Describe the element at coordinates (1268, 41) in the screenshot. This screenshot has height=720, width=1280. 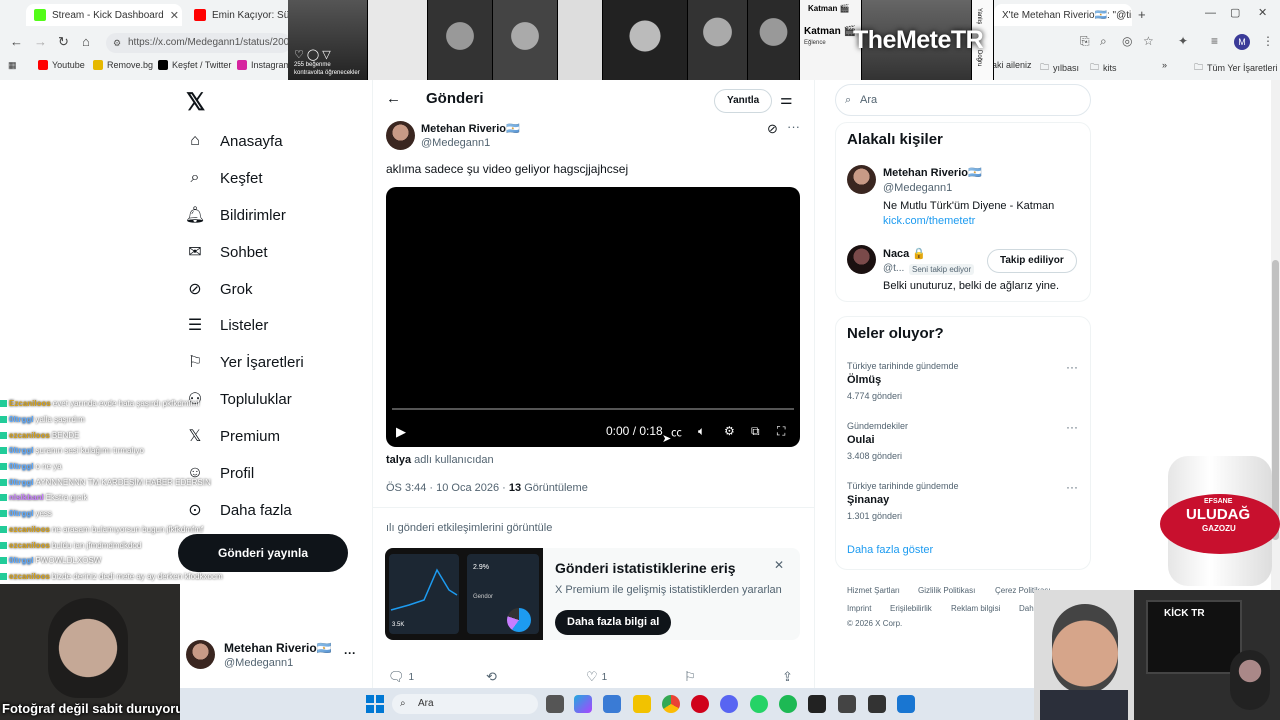
I see `menu-kebab-icon: ⋮` at that location.